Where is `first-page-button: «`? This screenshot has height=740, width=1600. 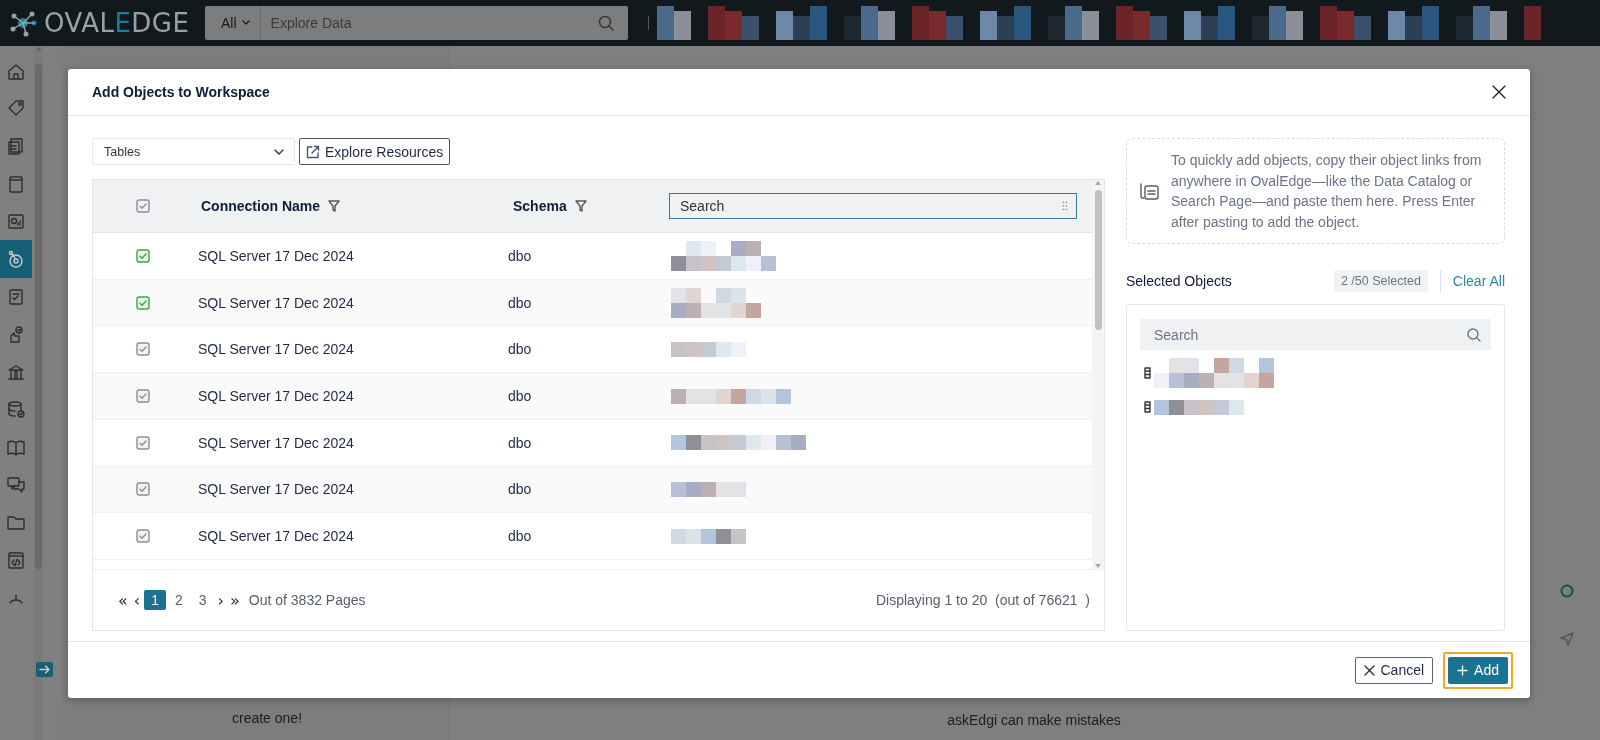 first-page-button: « is located at coordinates (123, 600).